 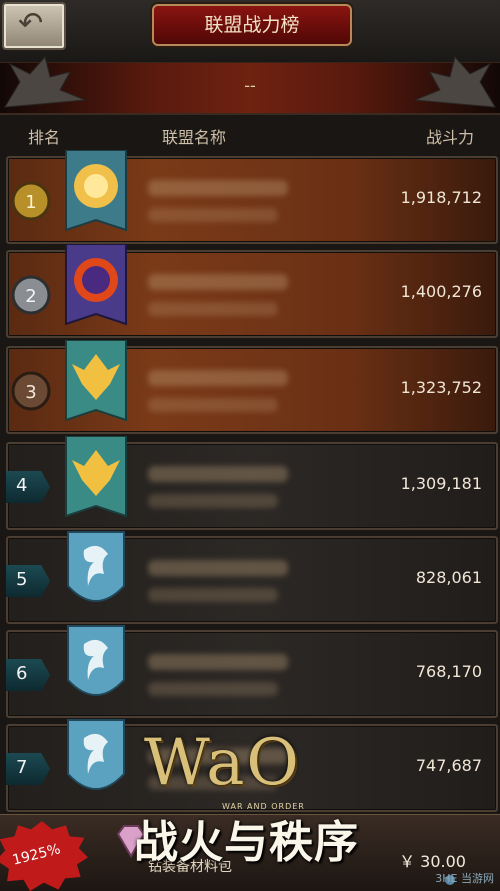 What do you see at coordinates (44, 137) in the screenshot?
I see `column-rank-header: 排名` at bounding box center [44, 137].